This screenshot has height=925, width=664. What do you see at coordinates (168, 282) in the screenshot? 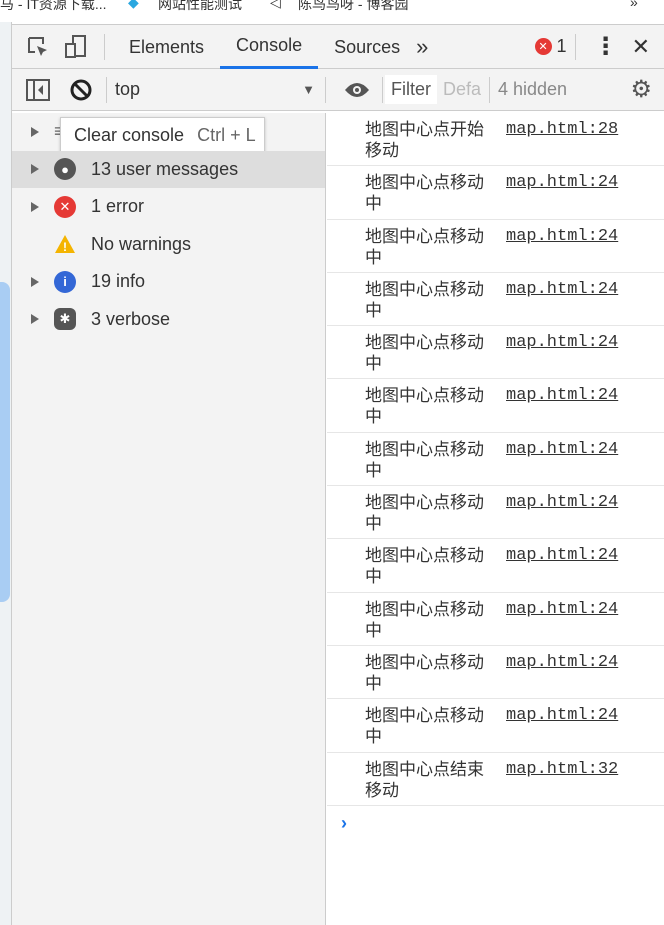
I see `sidebar-item-info: i 19 info` at bounding box center [168, 282].